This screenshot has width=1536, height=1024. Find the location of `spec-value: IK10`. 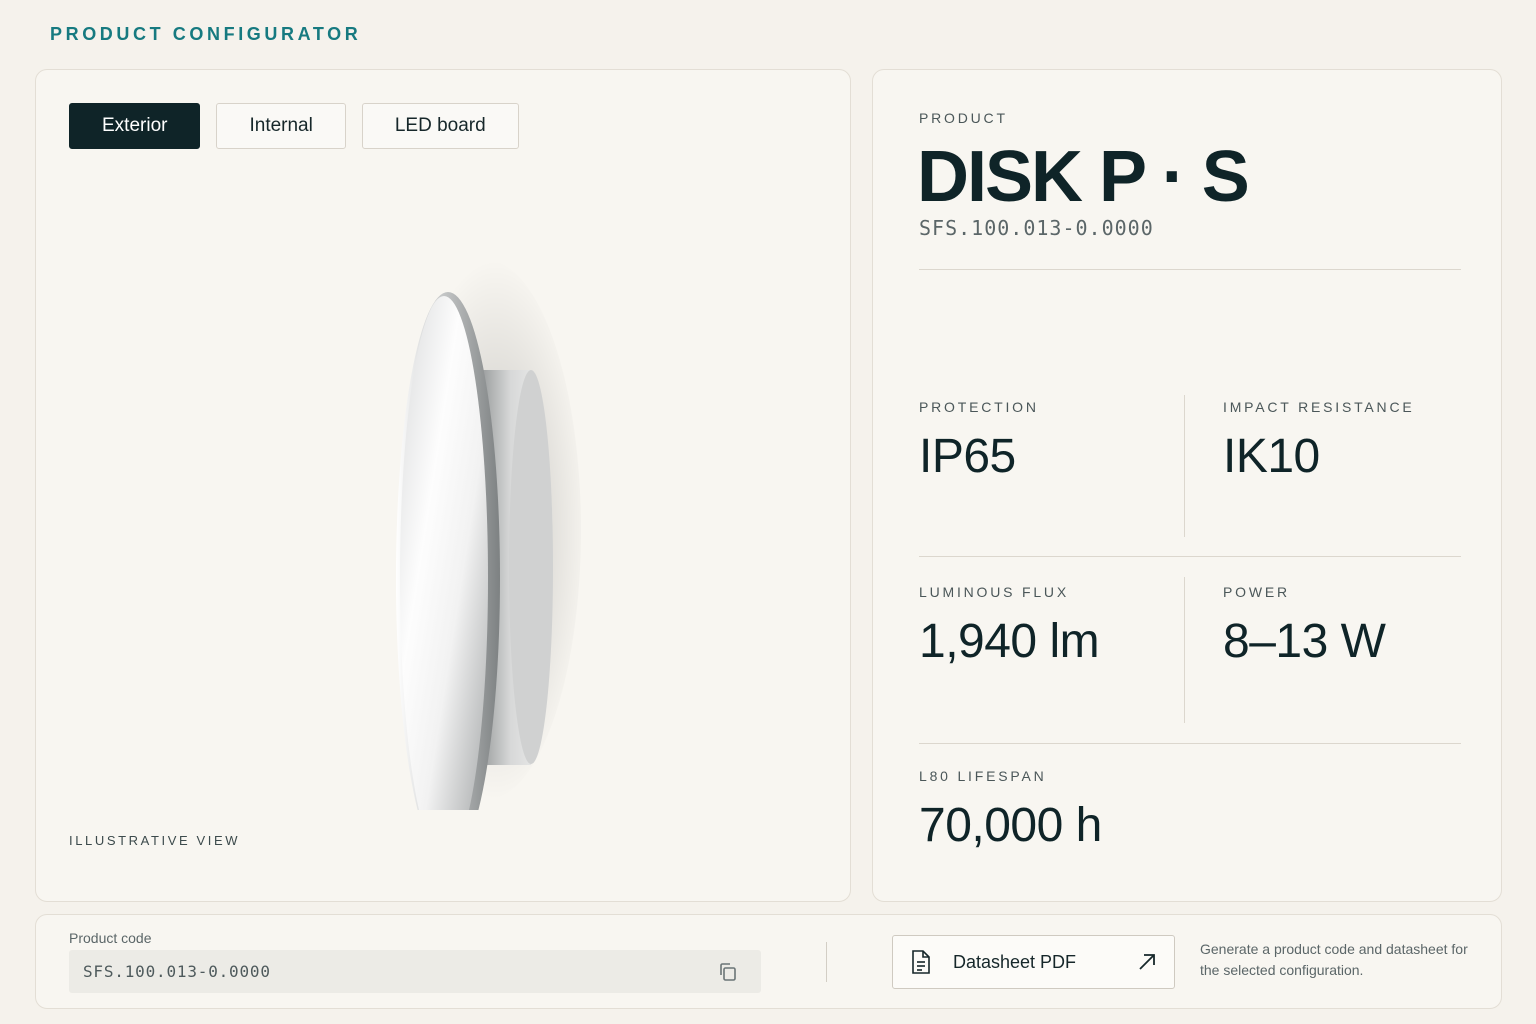

spec-value: IK10 is located at coordinates (1271, 456).